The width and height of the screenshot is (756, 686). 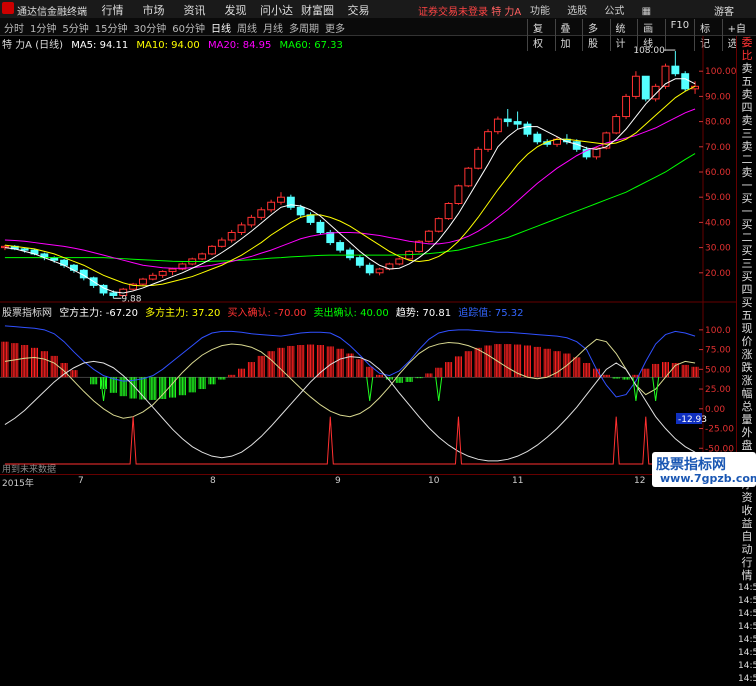 I want to click on side-panel-item-8: 买三, so click(x=746, y=257).